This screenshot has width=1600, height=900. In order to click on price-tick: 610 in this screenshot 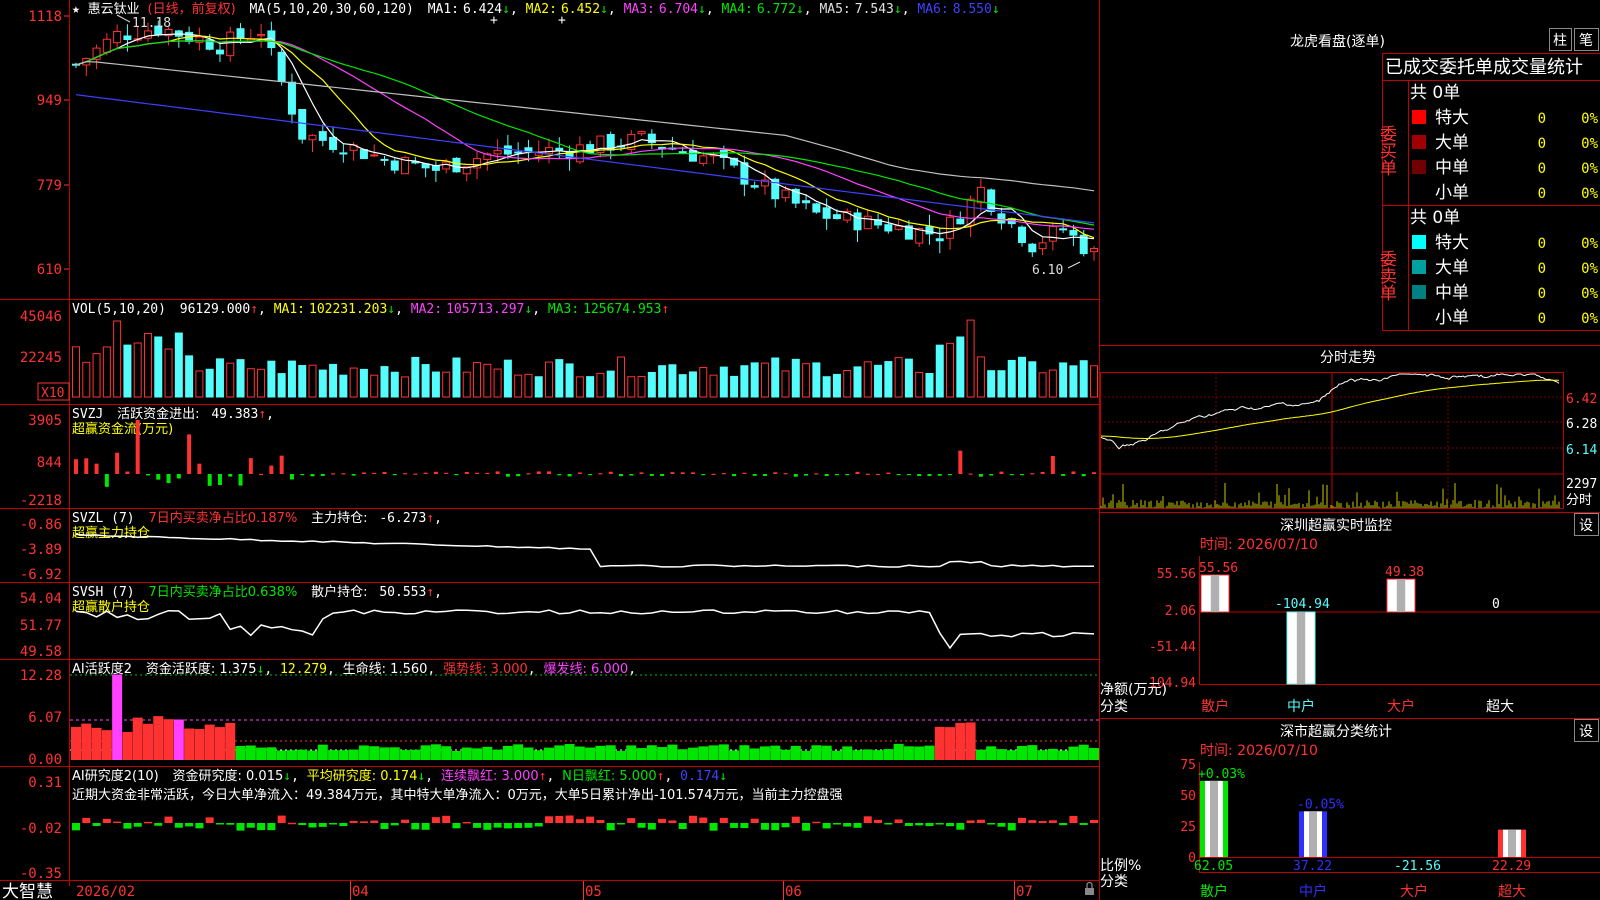, I will do `click(49, 270)`.